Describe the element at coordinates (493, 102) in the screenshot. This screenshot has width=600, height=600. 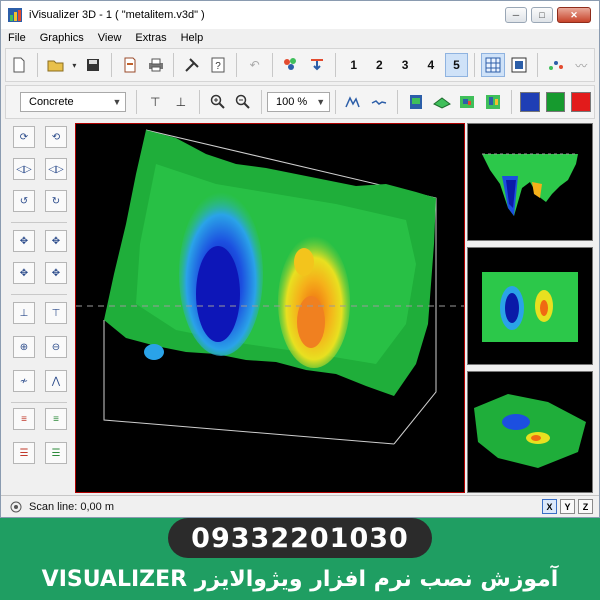
I see `heatmap-icon` at that location.